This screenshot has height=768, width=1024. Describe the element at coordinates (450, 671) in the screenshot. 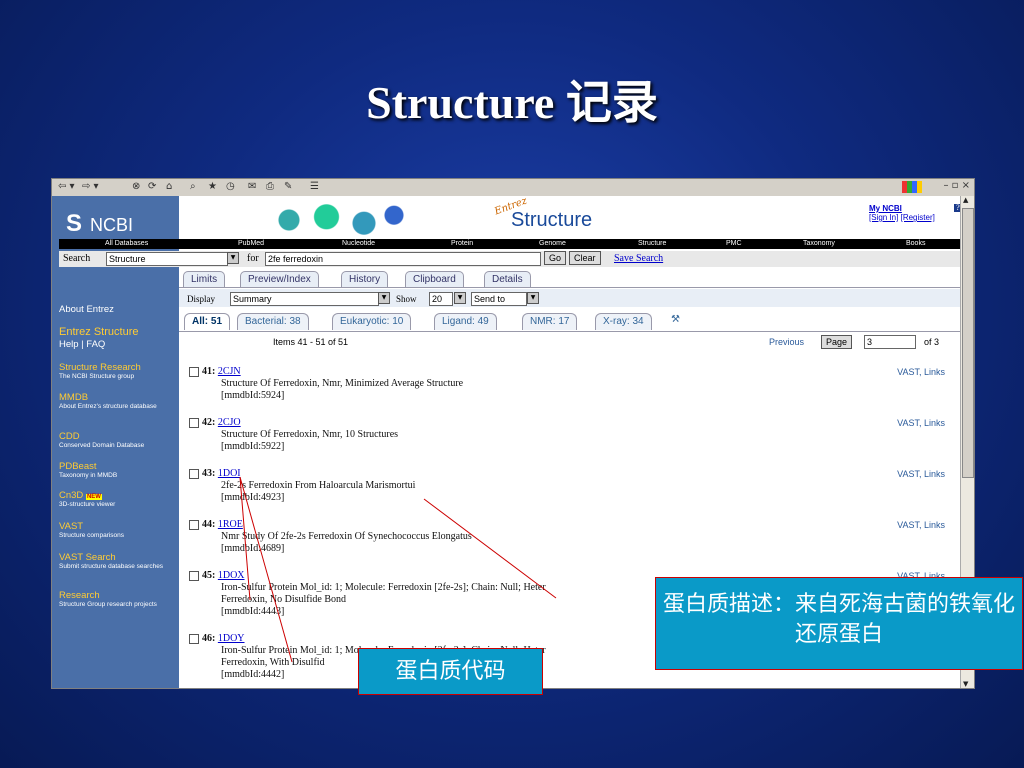

I see `protein-code-callout: 蛋白质代码` at that location.